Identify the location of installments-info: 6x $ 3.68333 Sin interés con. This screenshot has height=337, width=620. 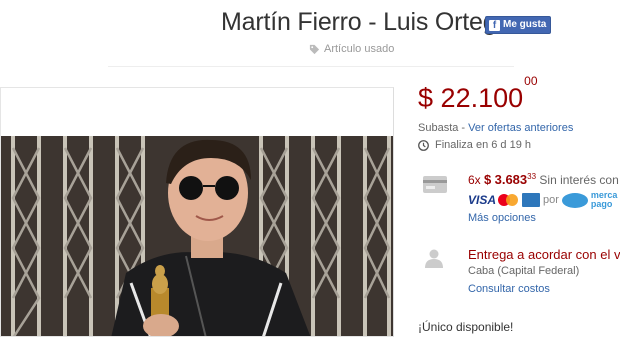
(543, 179).